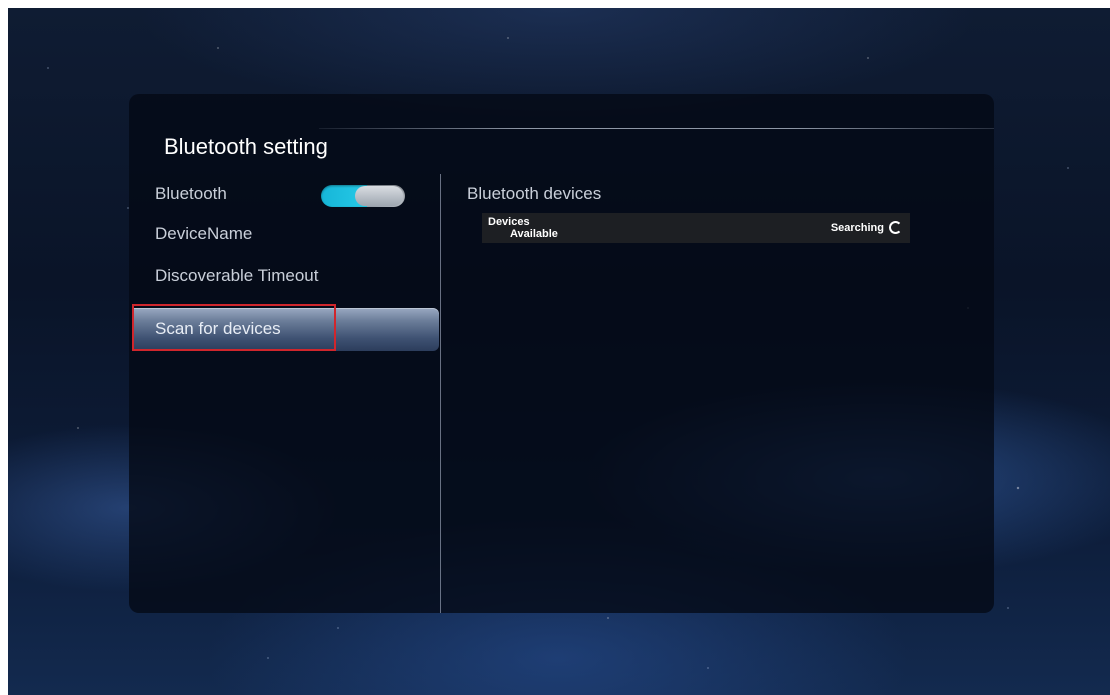 This screenshot has height=695, width=1110. What do you see at coordinates (236, 276) in the screenshot?
I see `menu-item-discoverable-timeout: Discoverable Timeout` at bounding box center [236, 276].